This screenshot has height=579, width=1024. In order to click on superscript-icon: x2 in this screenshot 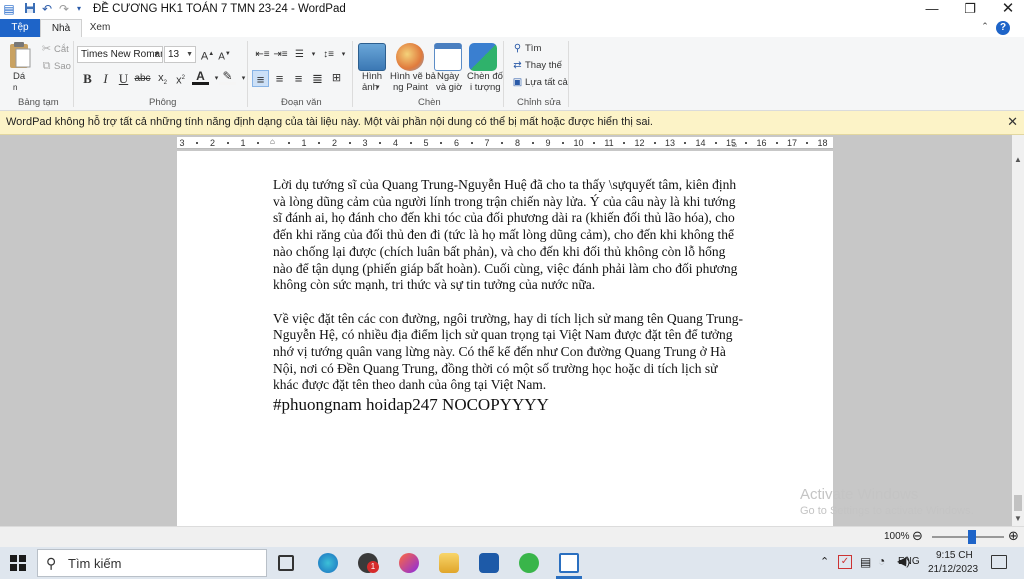, I will do `click(180, 78)`.